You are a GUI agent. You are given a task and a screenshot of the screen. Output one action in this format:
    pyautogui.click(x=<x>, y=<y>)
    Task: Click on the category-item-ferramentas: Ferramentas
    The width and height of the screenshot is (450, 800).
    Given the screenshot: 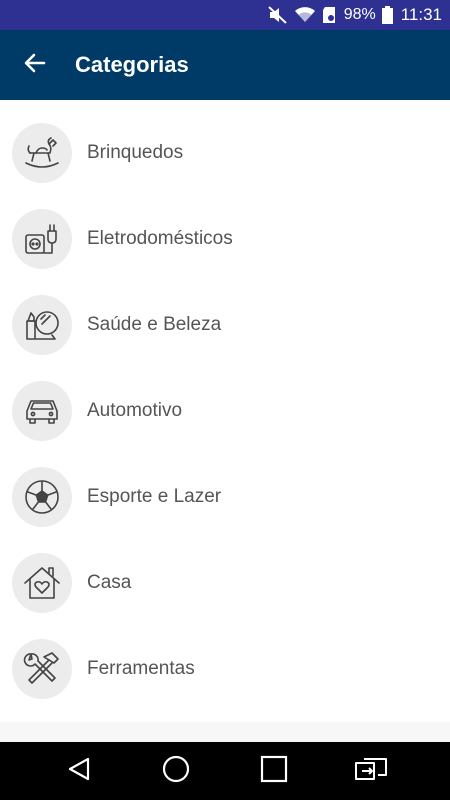 What is the action you would take?
    pyautogui.click(x=225, y=669)
    